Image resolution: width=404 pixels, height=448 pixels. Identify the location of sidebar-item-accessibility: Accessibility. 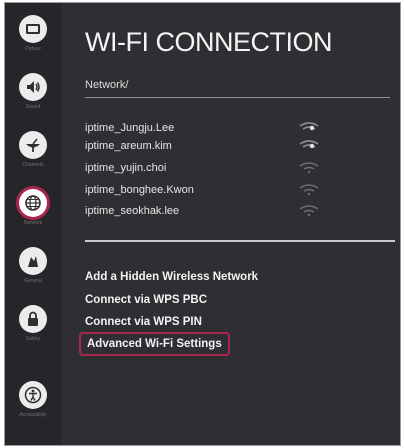
(33, 403).